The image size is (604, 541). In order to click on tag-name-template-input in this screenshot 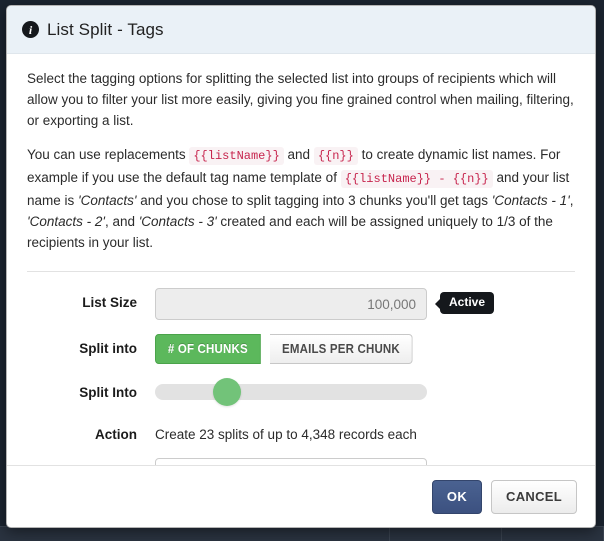, I will do `click(291, 461)`.